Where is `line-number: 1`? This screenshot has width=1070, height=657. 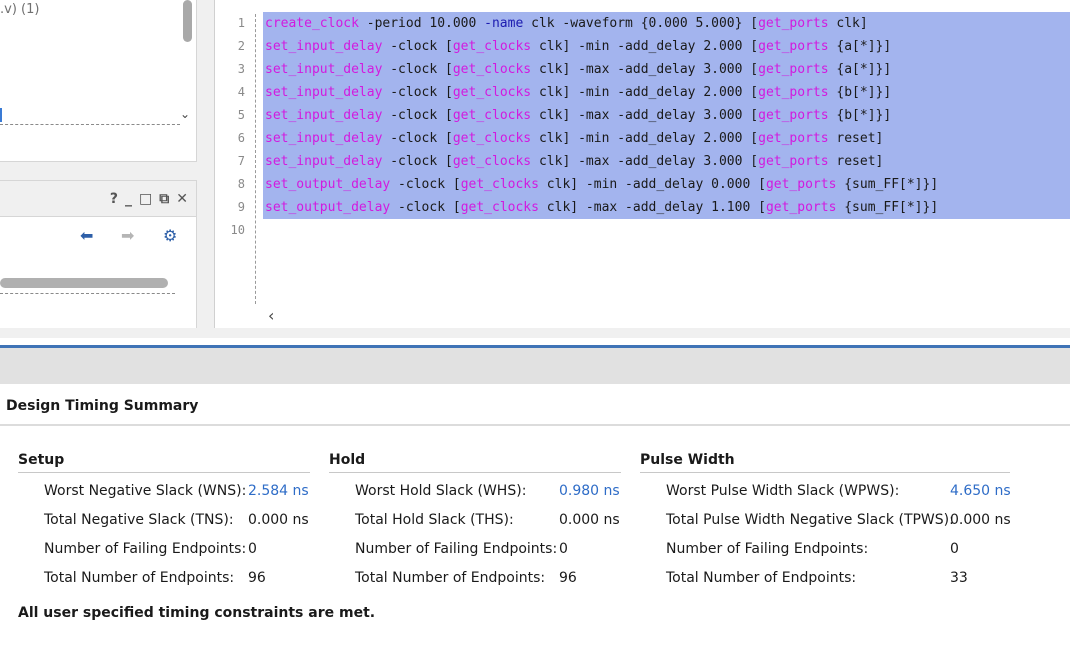 line-number: 1 is located at coordinates (241, 23).